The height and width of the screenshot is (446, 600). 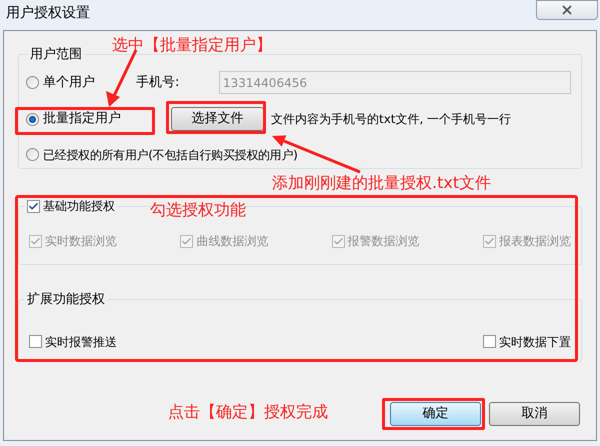 What do you see at coordinates (170, 155) in the screenshot?
I see `radio-label: 已经授权的所有用户(不包括自行购买授权的用户)` at bounding box center [170, 155].